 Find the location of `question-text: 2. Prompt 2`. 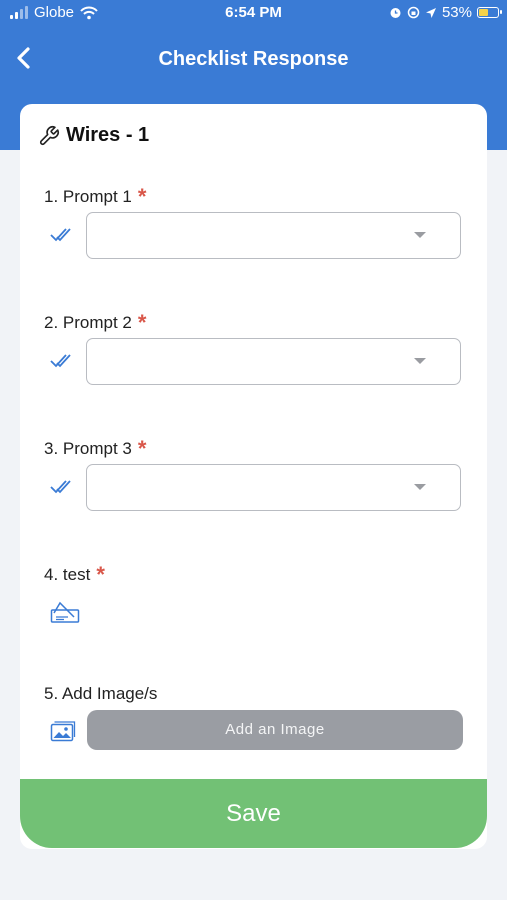

question-text: 2. Prompt 2 is located at coordinates (88, 322).